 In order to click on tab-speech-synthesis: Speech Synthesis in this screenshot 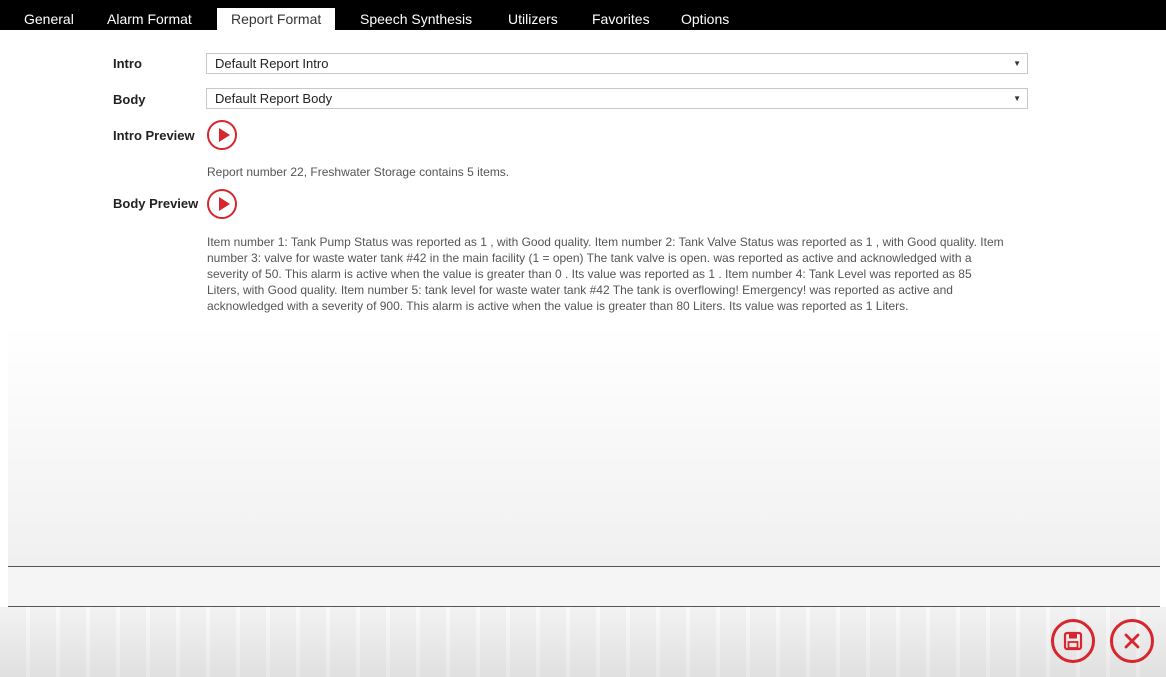, I will do `click(416, 19)`.